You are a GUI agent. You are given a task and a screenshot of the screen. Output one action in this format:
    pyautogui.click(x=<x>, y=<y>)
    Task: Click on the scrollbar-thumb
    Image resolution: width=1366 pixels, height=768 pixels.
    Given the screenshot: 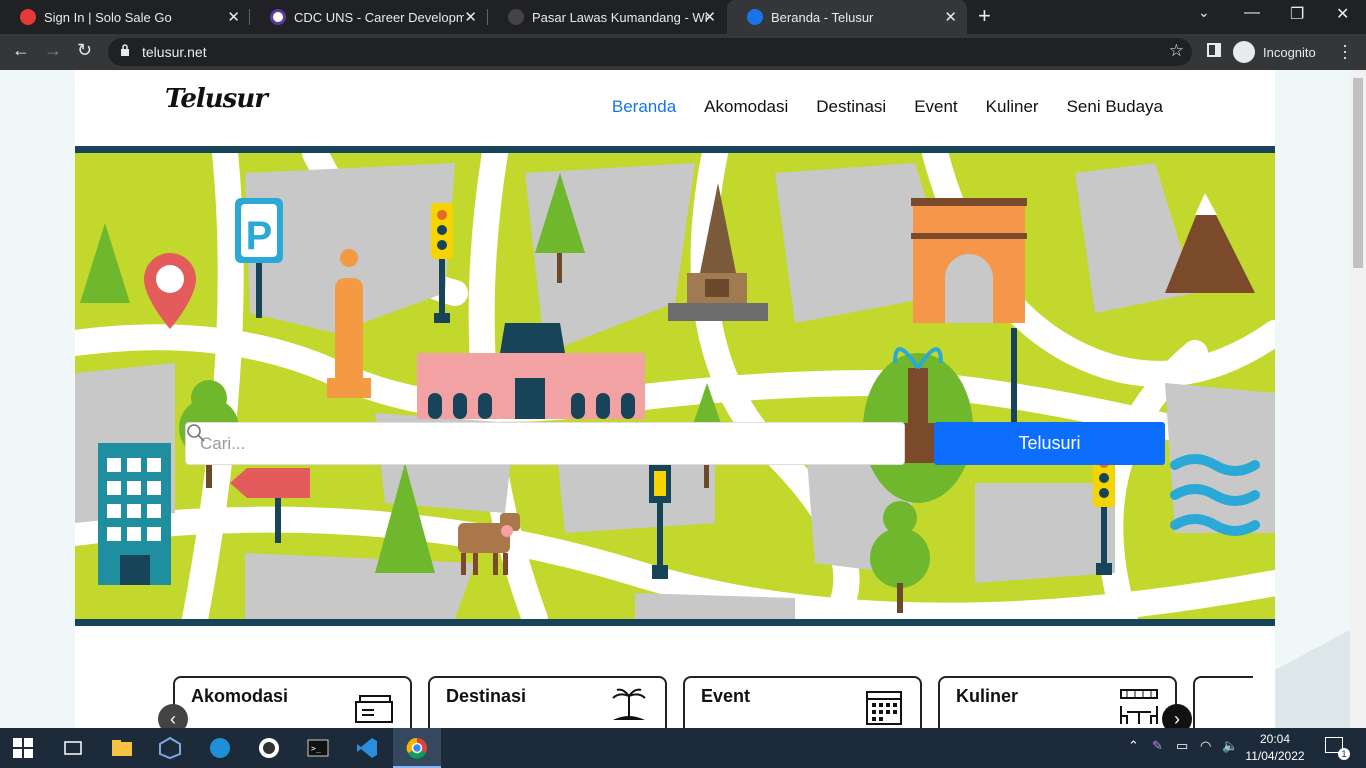 What is the action you would take?
    pyautogui.click(x=1358, y=173)
    